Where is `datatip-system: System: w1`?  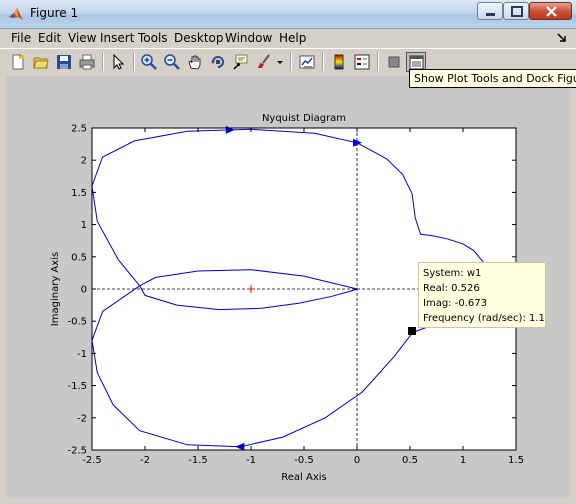 datatip-system: System: w1 is located at coordinates (452, 273).